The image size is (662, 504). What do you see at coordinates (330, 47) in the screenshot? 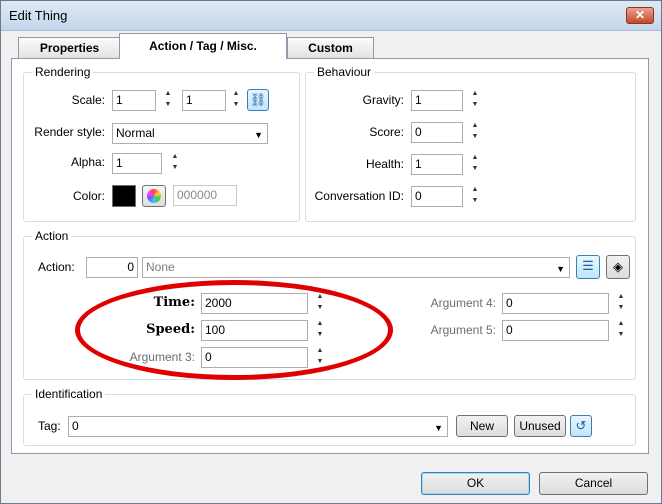
I see `tab-custom: Custom` at bounding box center [330, 47].